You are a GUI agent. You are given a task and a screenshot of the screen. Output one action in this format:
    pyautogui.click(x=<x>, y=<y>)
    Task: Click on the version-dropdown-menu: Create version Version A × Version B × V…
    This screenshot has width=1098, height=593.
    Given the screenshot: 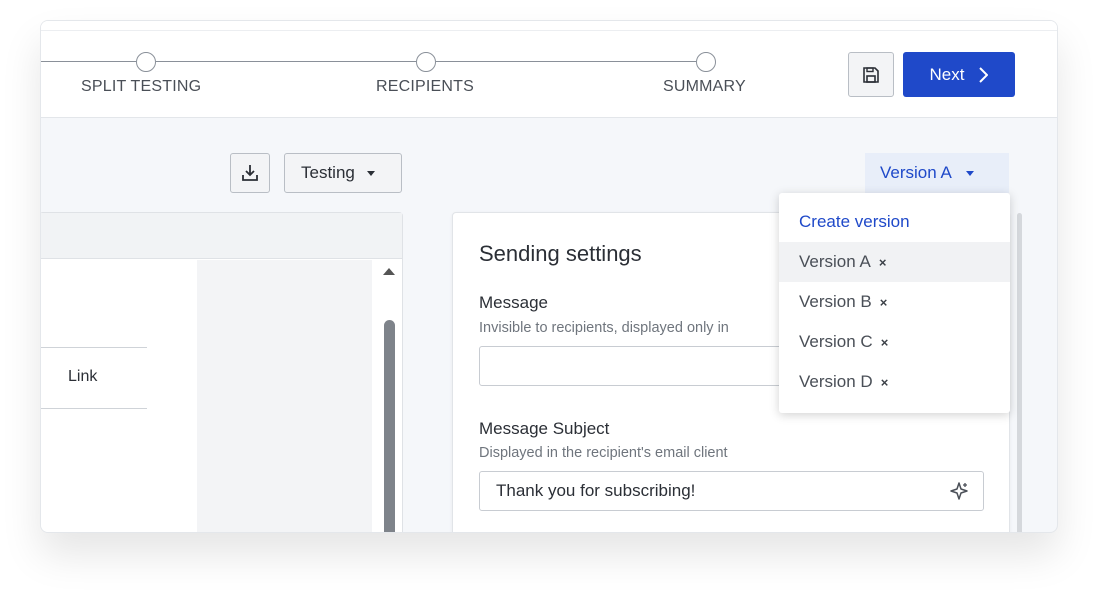 What is the action you would take?
    pyautogui.click(x=894, y=303)
    